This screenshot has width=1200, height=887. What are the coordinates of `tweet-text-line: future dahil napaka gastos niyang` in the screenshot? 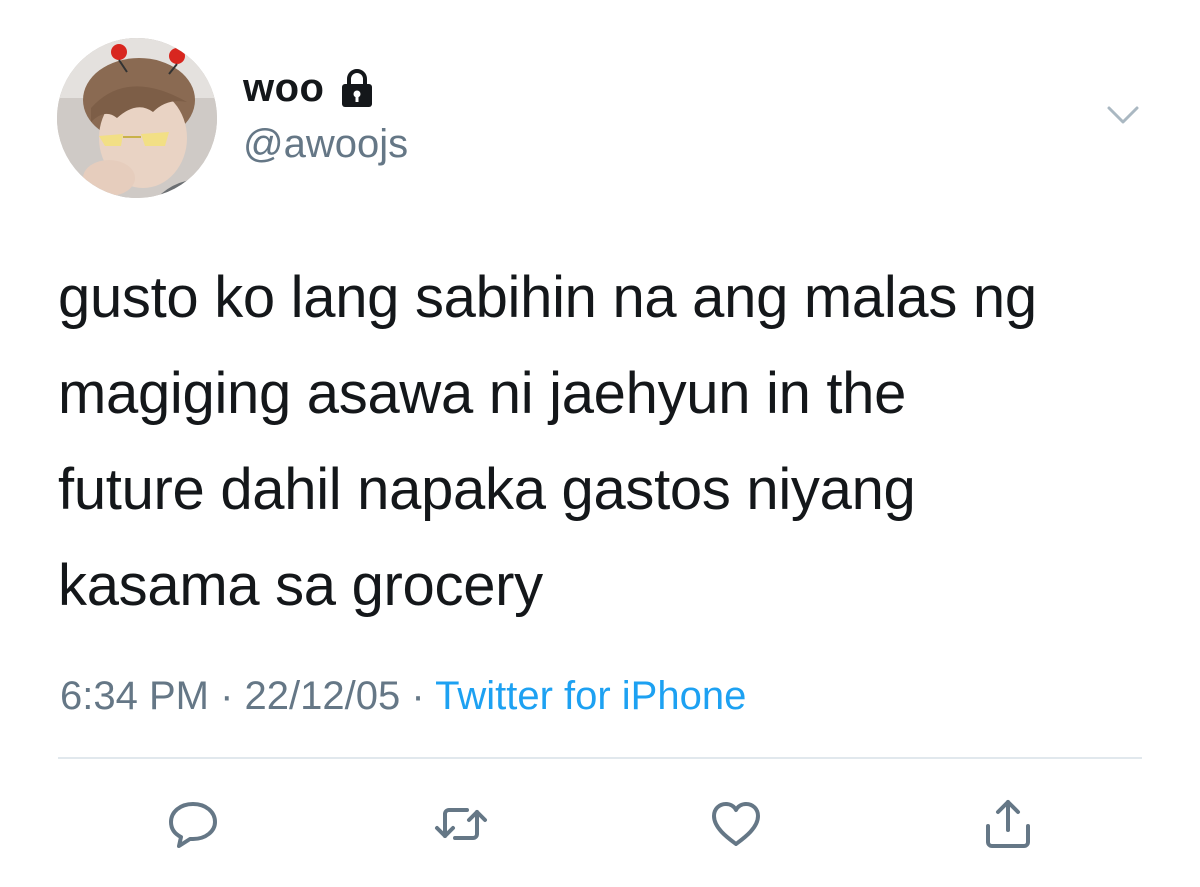 It's located at (487, 489).